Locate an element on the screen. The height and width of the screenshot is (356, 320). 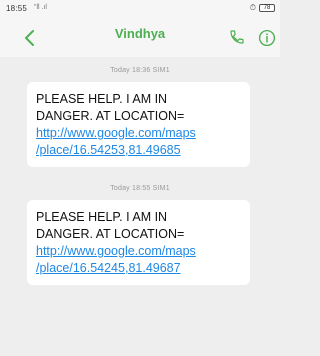
signal-icon: "ll .ıl is located at coordinates (40, 7).